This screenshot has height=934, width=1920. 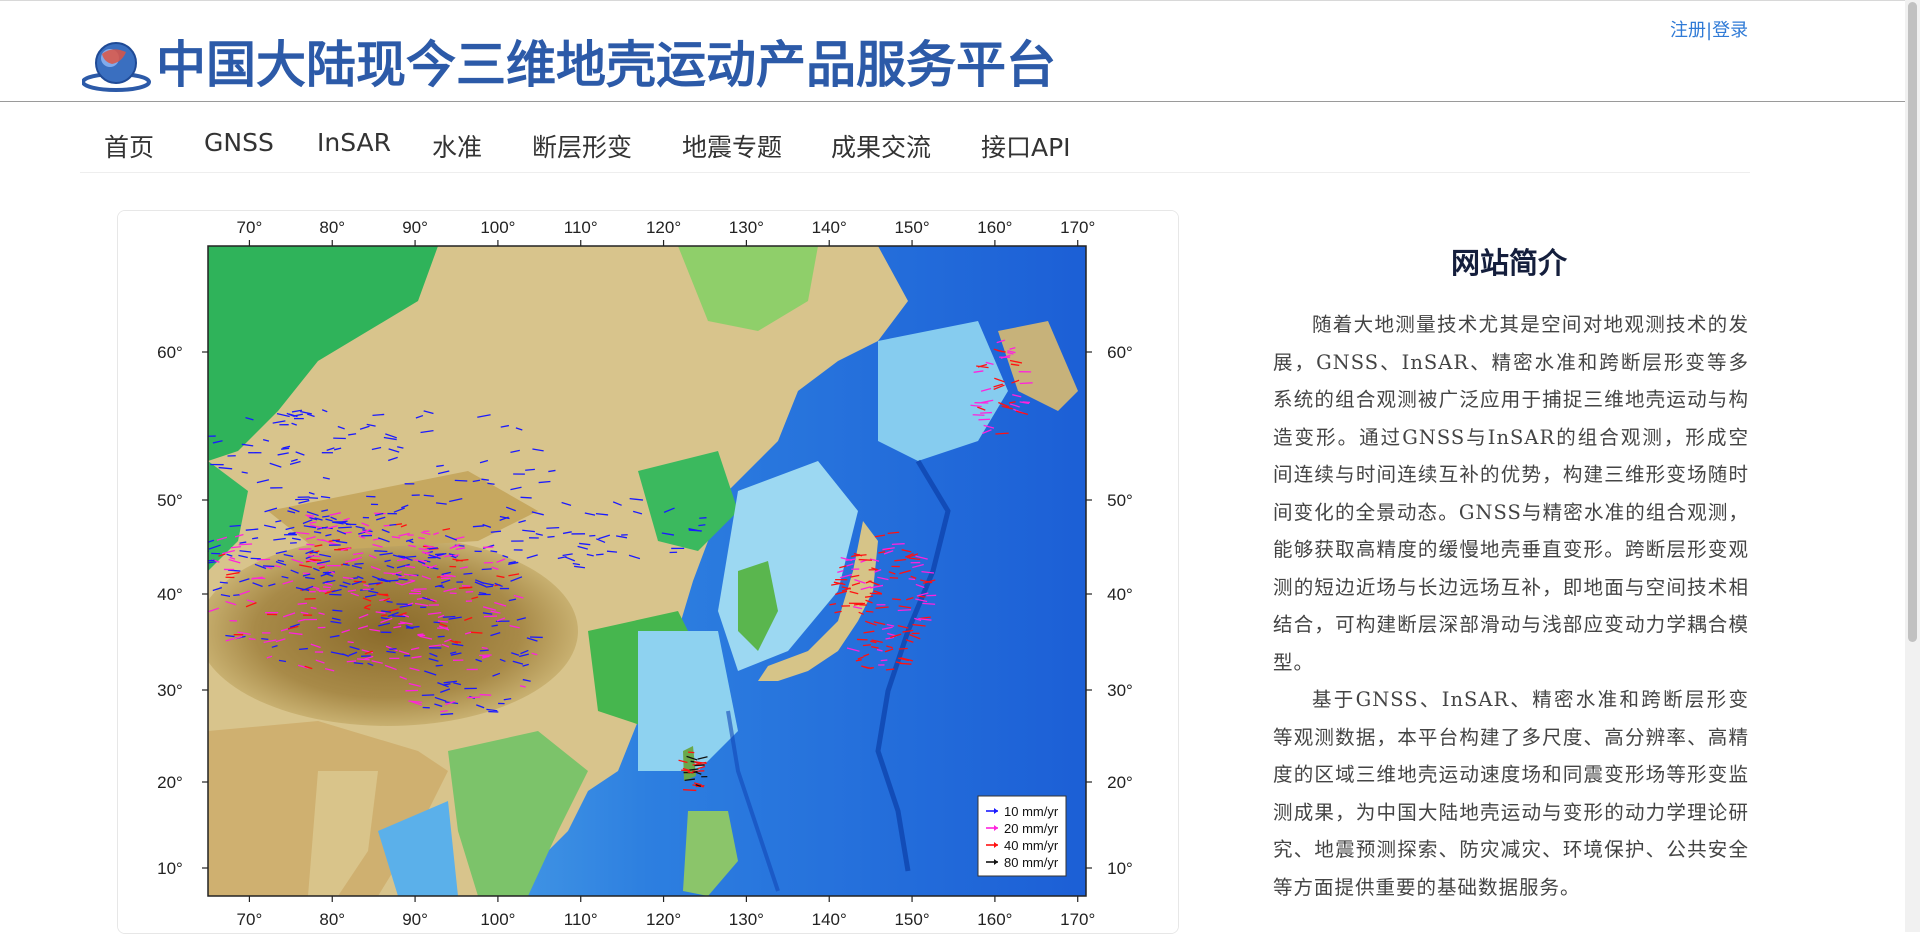 What do you see at coordinates (129, 146) in the screenshot?
I see `nav-item-home: 首页` at bounding box center [129, 146].